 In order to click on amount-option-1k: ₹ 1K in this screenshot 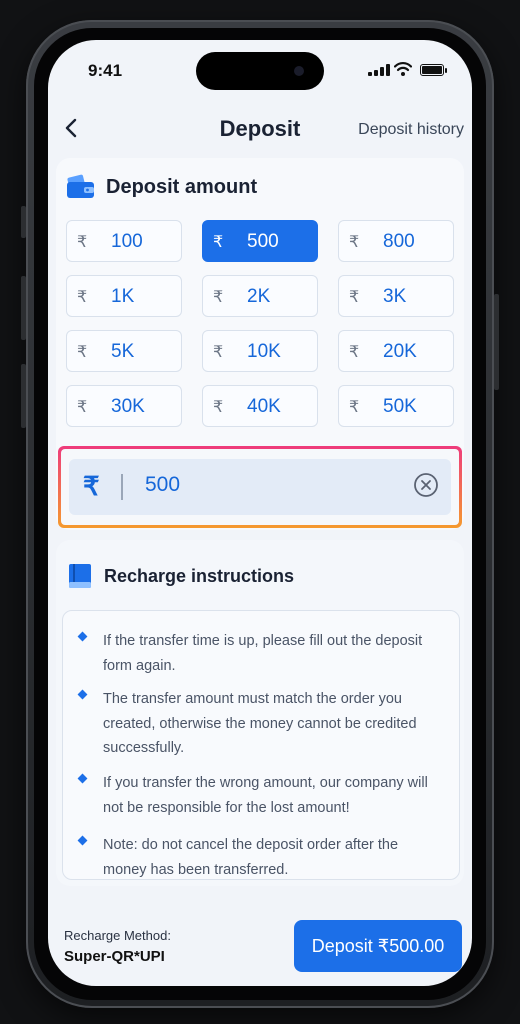, I will do `click(124, 296)`.